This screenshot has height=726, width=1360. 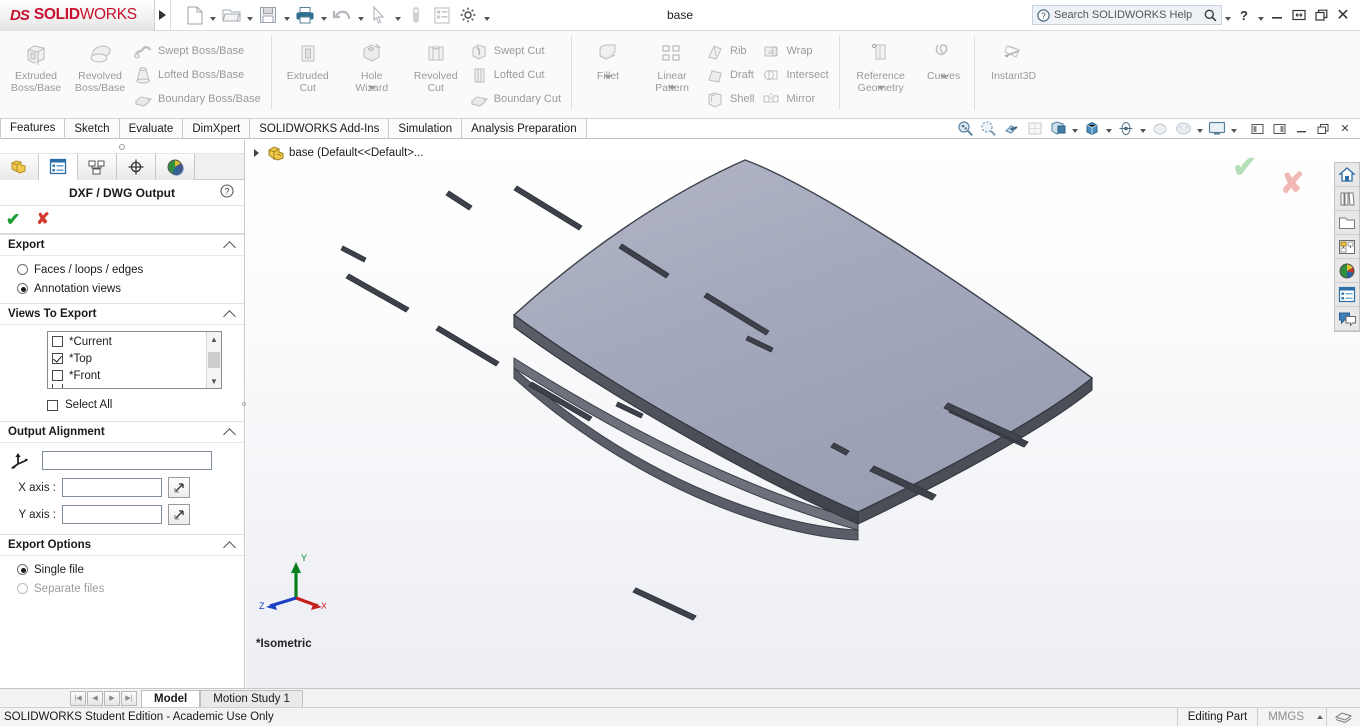 I want to click on checkbox-select-all, so click(x=52, y=405).